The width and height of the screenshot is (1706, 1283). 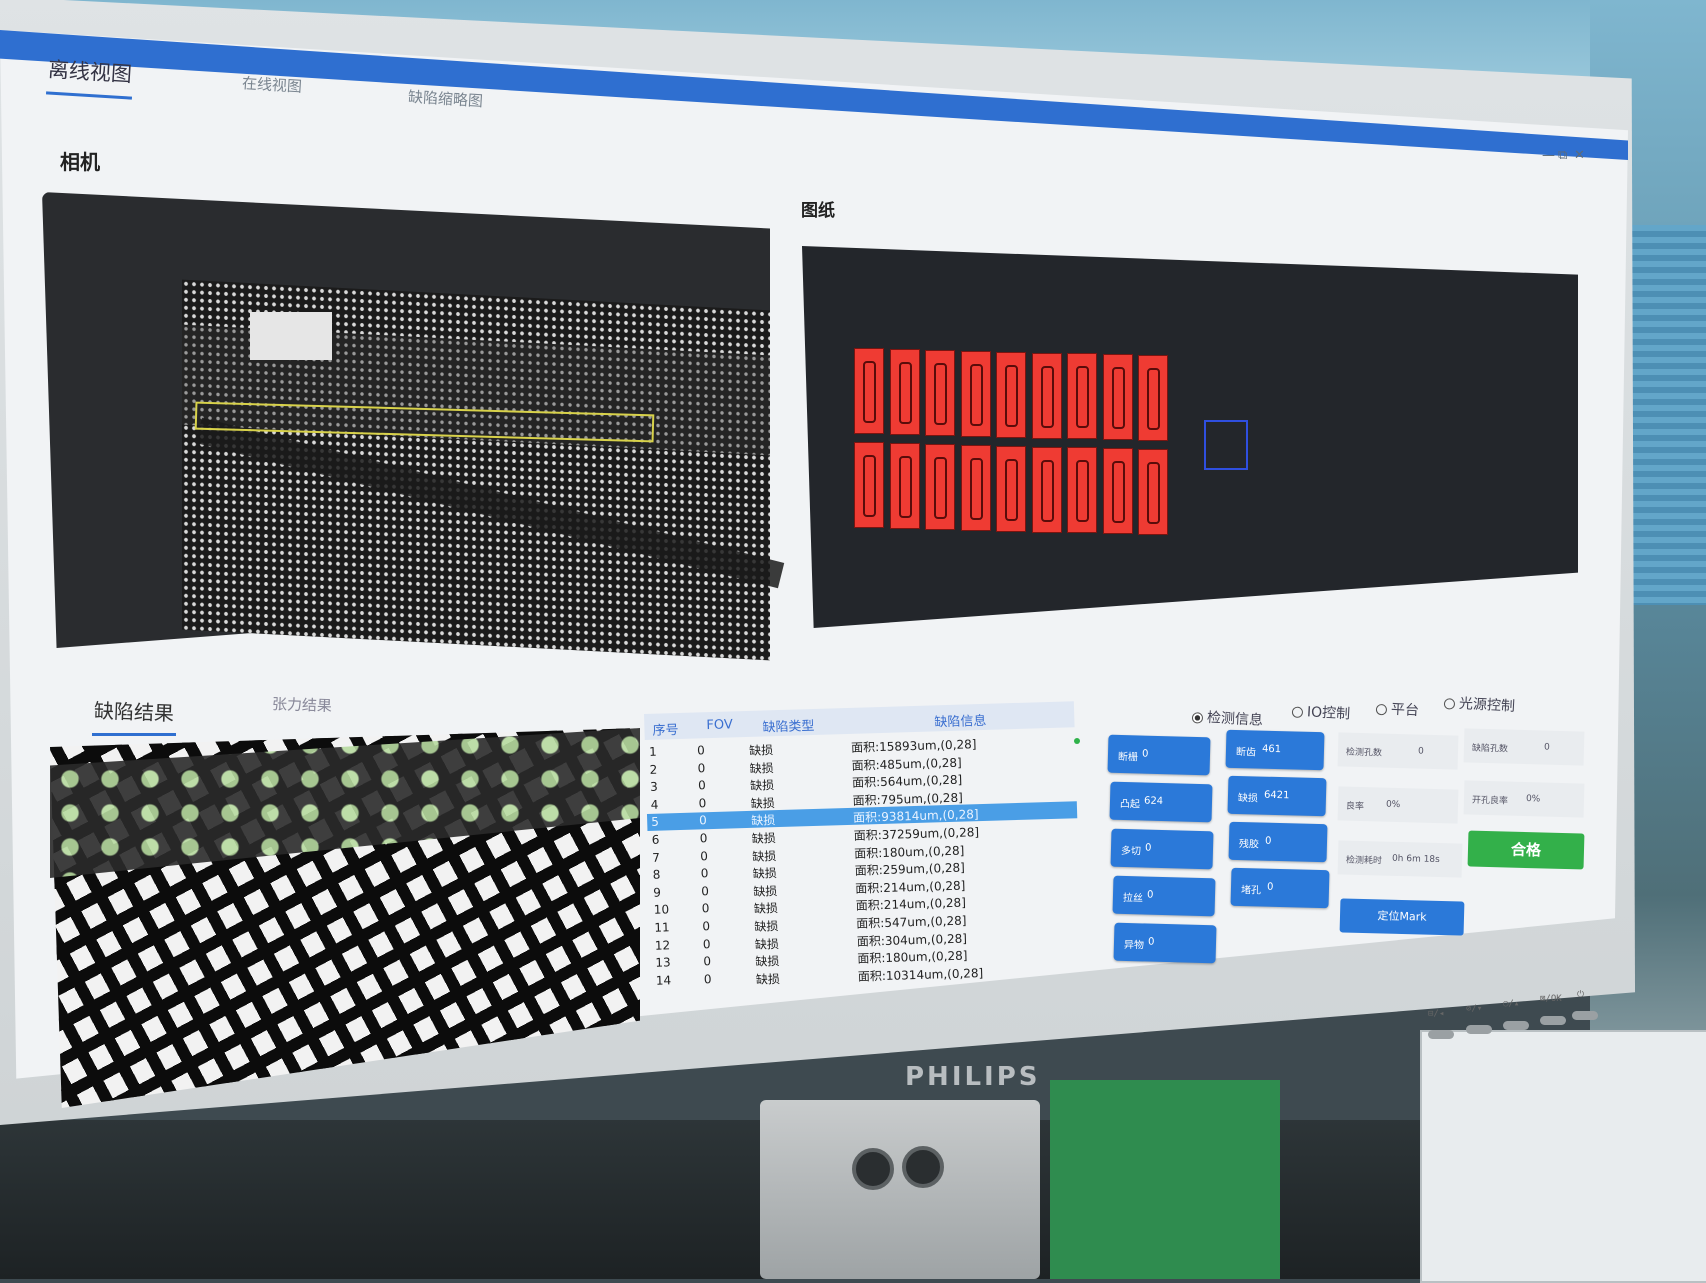 What do you see at coordinates (1163, 896) in the screenshot?
I see `stat-button: 拉丝 0` at bounding box center [1163, 896].